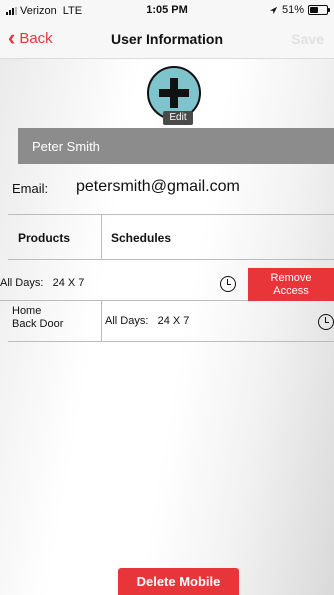  Describe the element at coordinates (307, 39) in the screenshot. I see `save-button: Save` at that location.